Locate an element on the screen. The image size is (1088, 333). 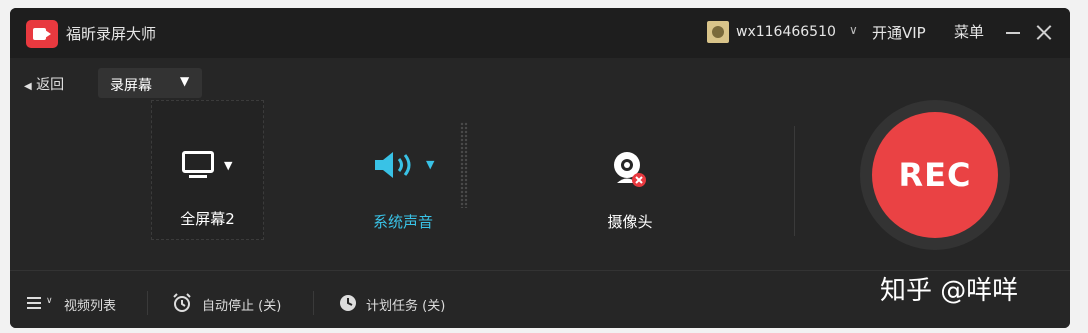
watermark-text: 知乎 @咩咩 is located at coordinates (949, 291).